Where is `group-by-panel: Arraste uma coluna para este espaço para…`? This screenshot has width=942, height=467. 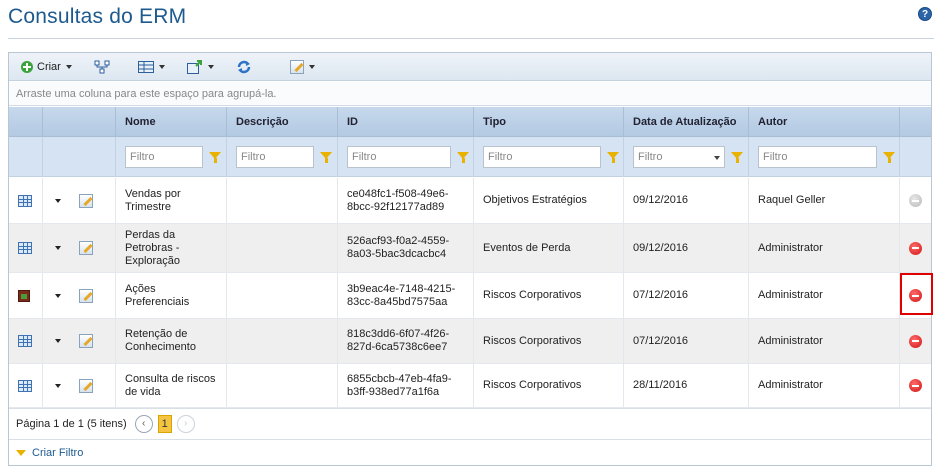 group-by-panel: Arraste uma coluna para este espaço para… is located at coordinates (470, 94).